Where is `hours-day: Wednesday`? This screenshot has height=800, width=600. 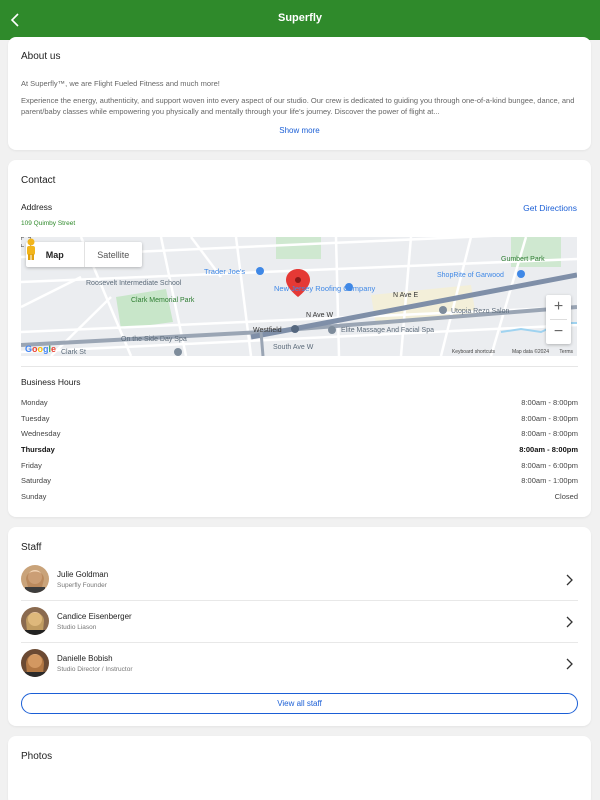 hours-day: Wednesday is located at coordinates (41, 434).